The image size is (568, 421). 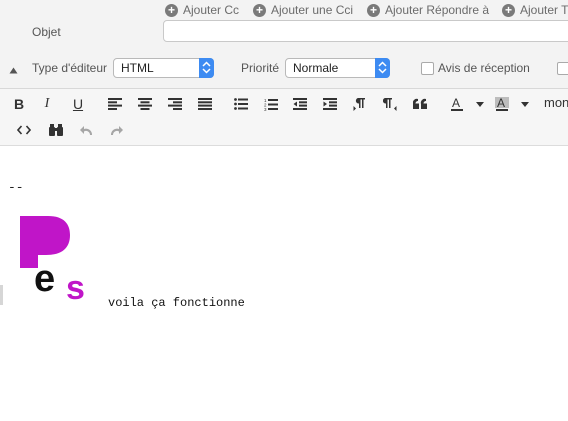 I want to click on quote-icon, so click(x=419, y=103).